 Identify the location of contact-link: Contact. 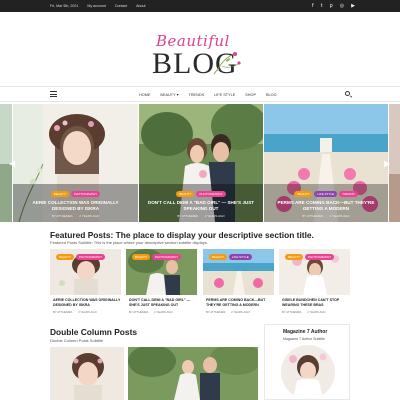
(121, 6).